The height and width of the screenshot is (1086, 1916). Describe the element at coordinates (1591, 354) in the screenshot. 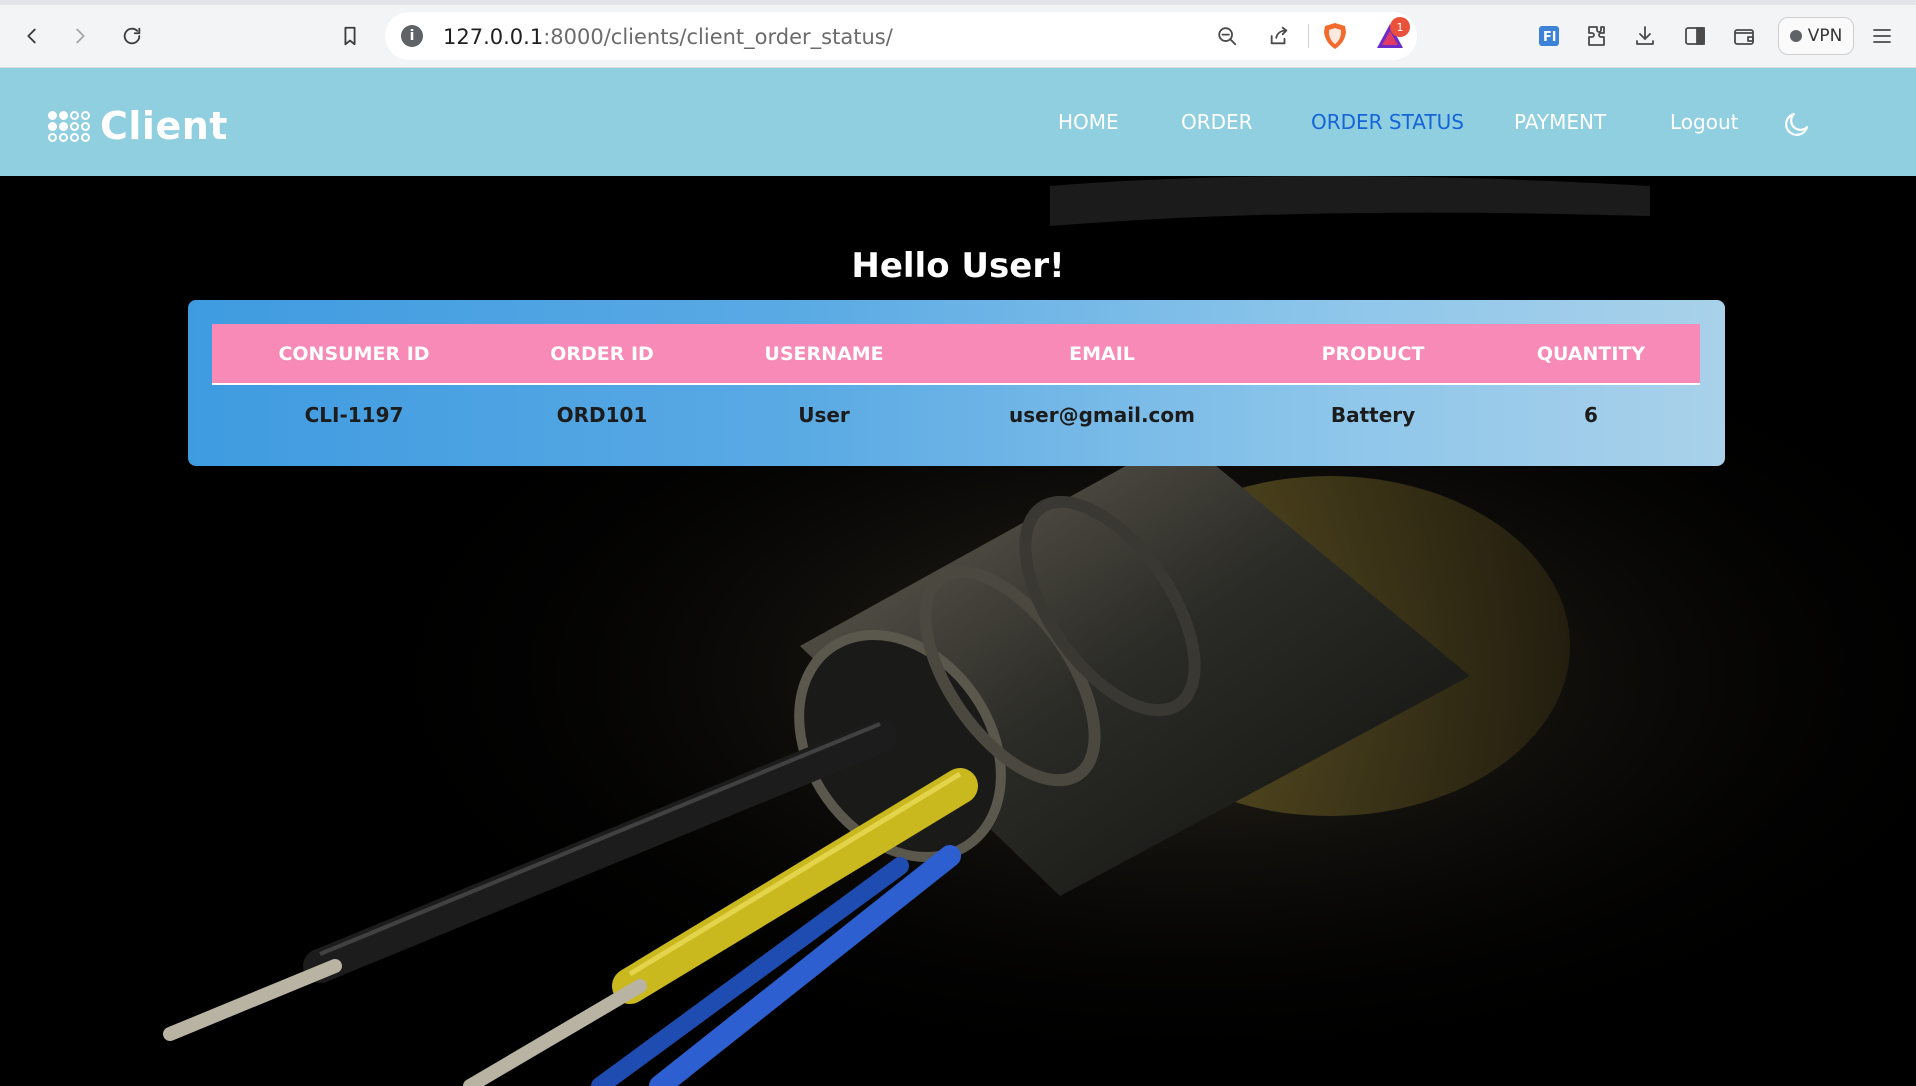

I see `column-header: QUANTITY` at that location.